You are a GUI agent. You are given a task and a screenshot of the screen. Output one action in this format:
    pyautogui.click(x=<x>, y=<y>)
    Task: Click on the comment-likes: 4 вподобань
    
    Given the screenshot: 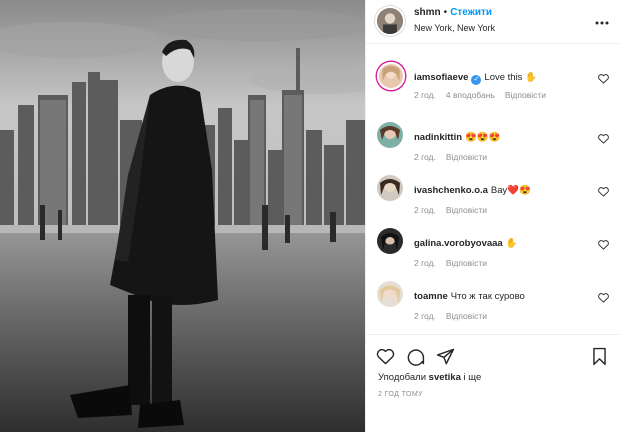 What is the action you would take?
    pyautogui.click(x=470, y=95)
    